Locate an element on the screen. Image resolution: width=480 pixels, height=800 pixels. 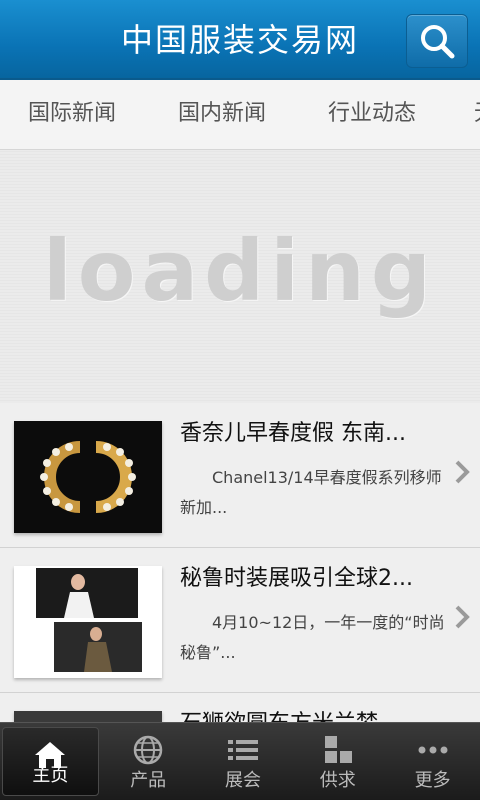
nav-more: 更多 is located at coordinates (432, 761).